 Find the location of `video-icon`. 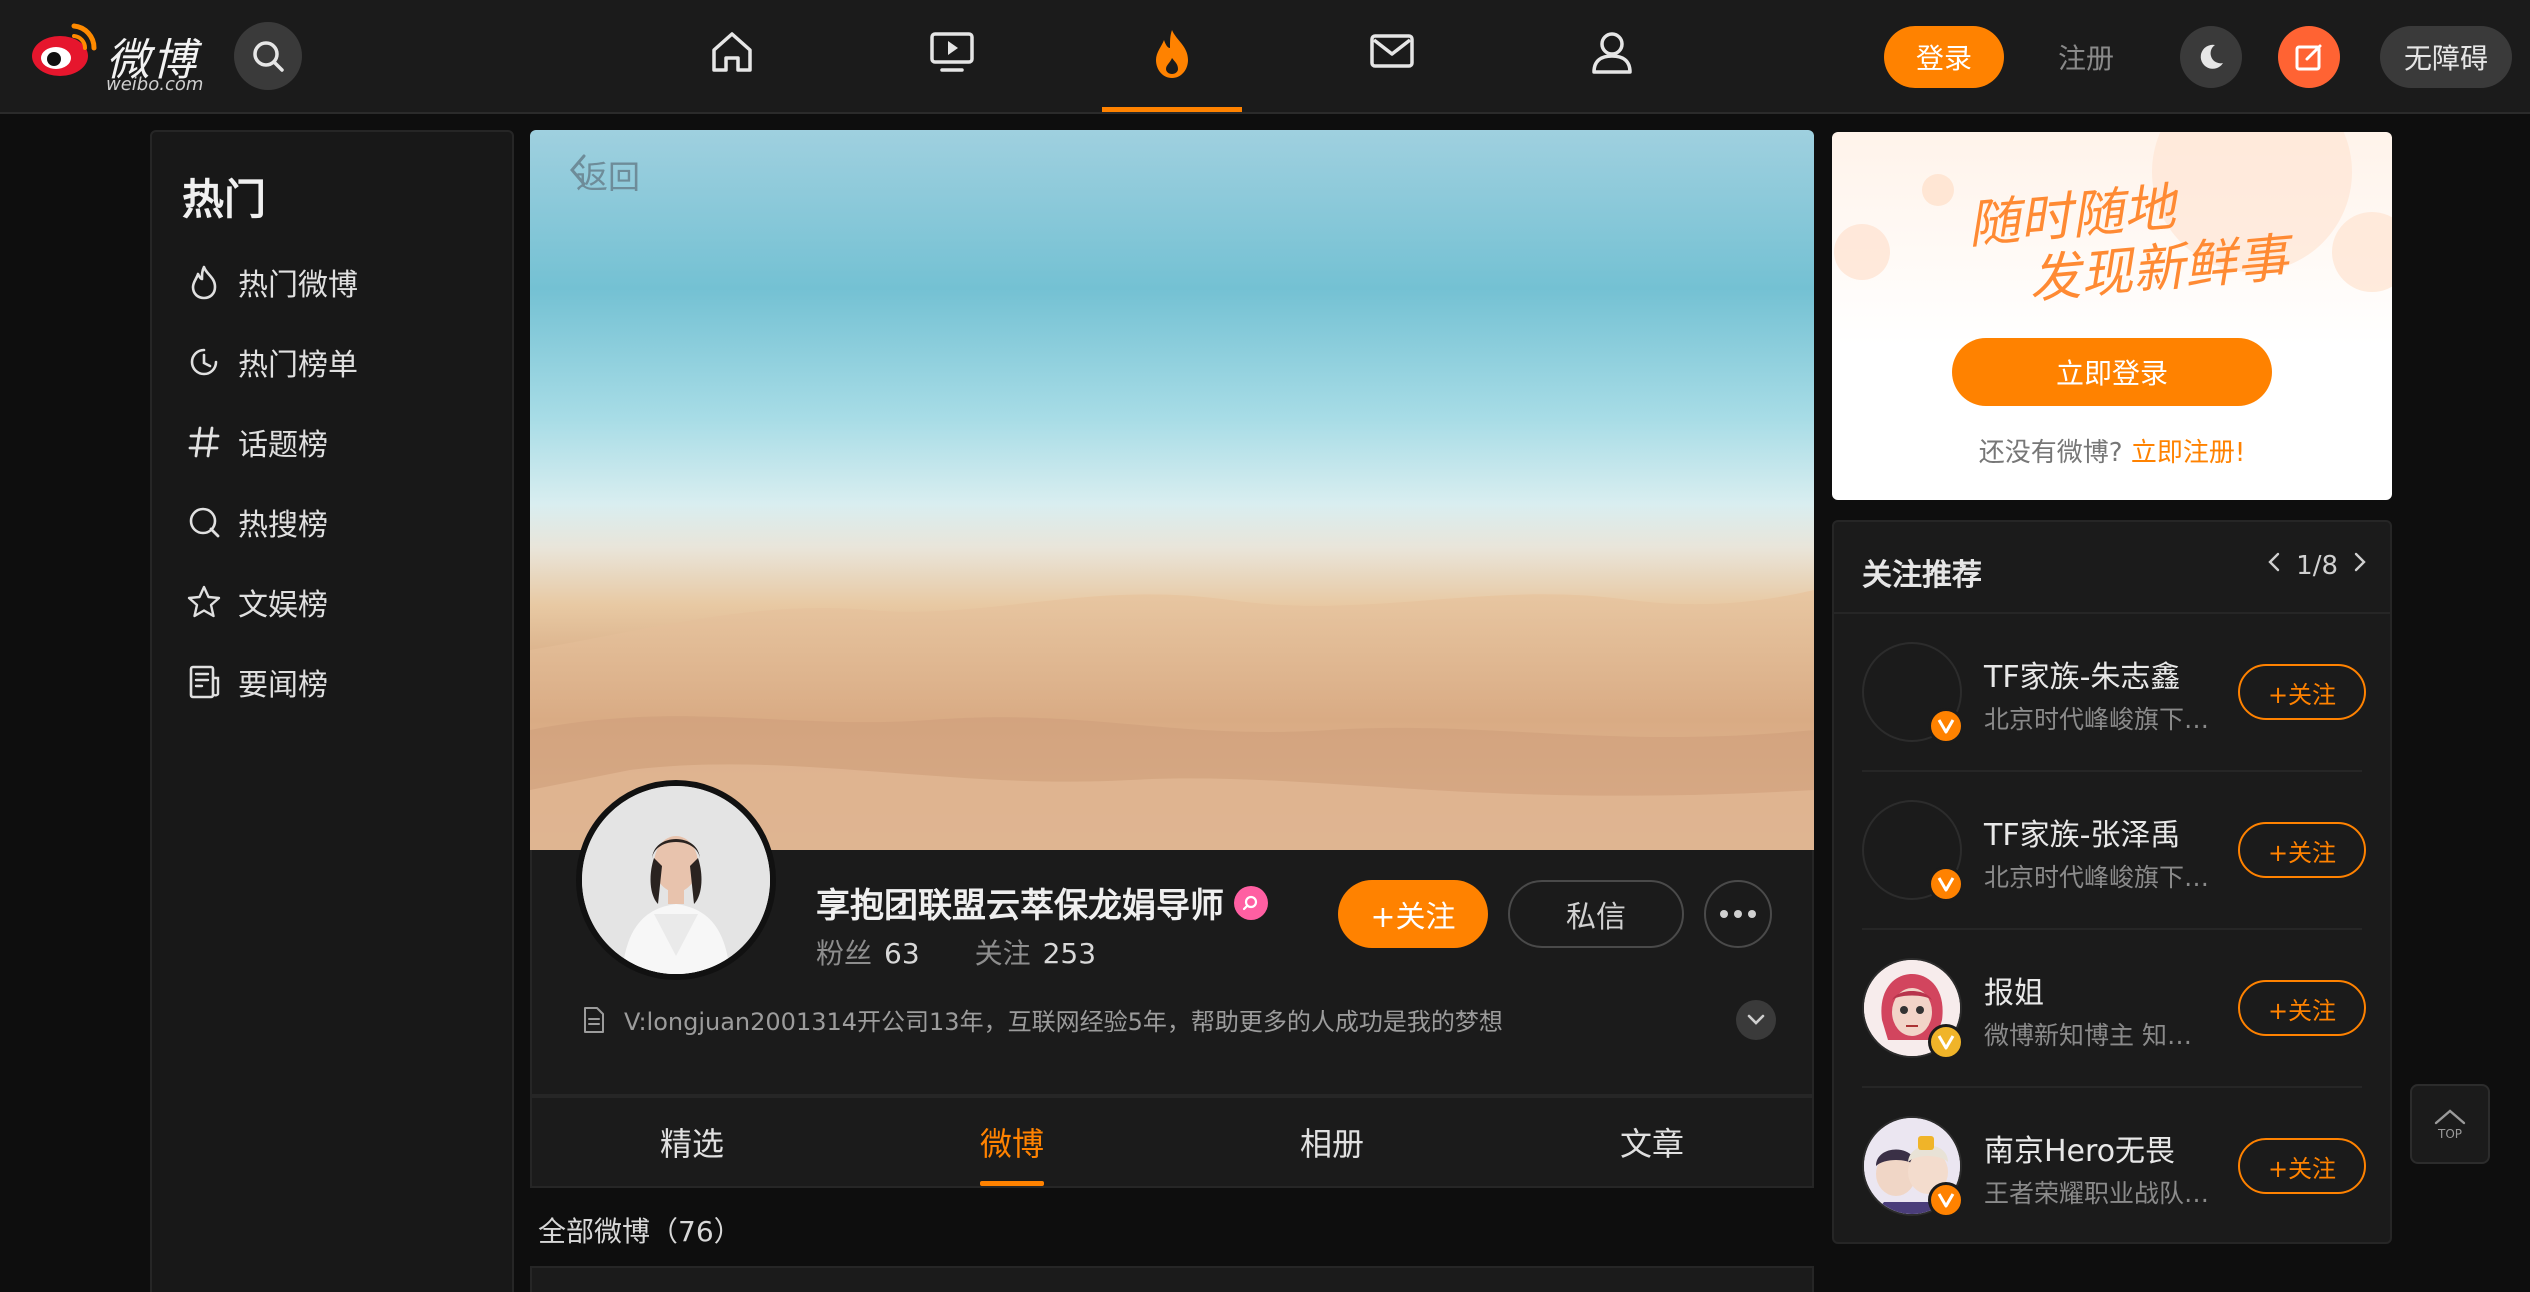

video-icon is located at coordinates (952, 52).